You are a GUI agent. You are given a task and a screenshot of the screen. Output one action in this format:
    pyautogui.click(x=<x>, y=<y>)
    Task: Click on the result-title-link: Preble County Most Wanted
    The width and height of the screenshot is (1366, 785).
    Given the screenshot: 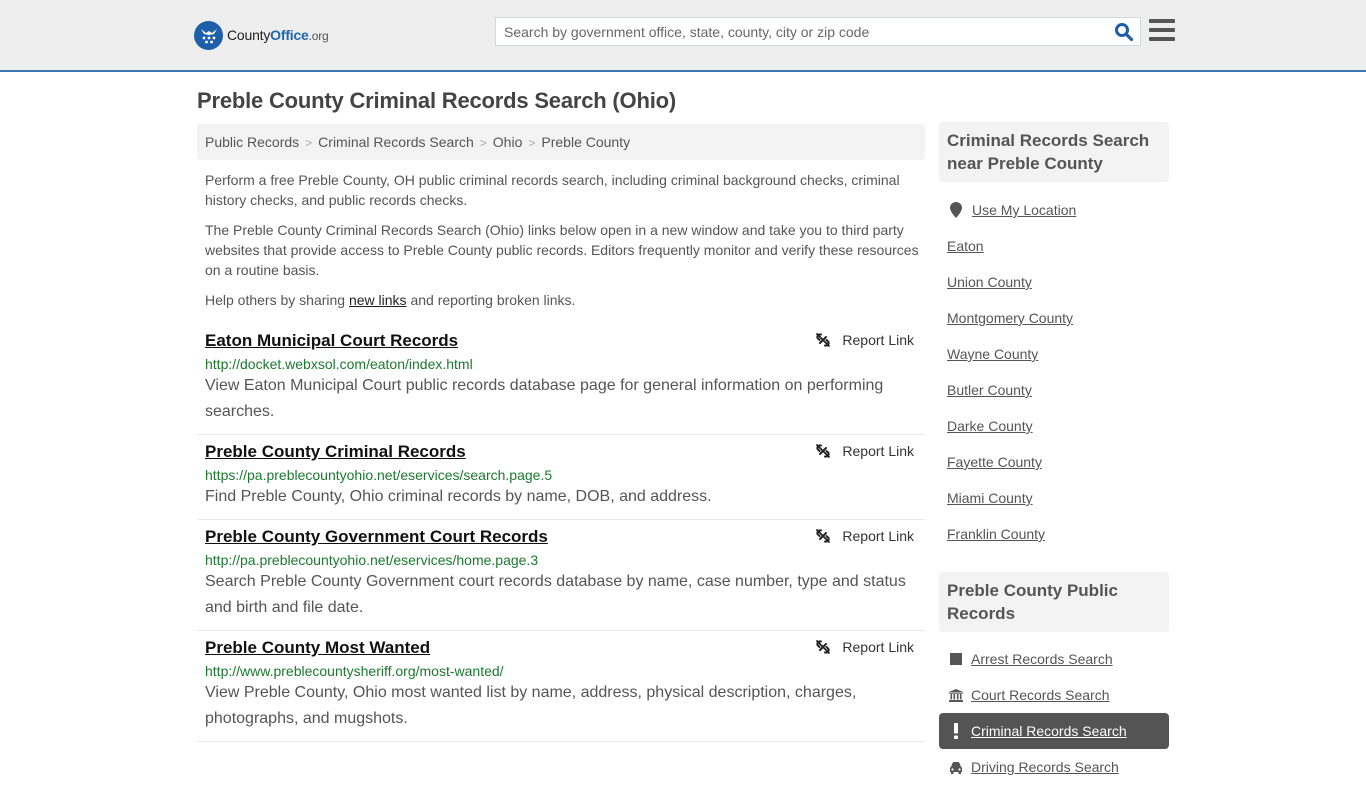 What is the action you would take?
    pyautogui.click(x=317, y=648)
    